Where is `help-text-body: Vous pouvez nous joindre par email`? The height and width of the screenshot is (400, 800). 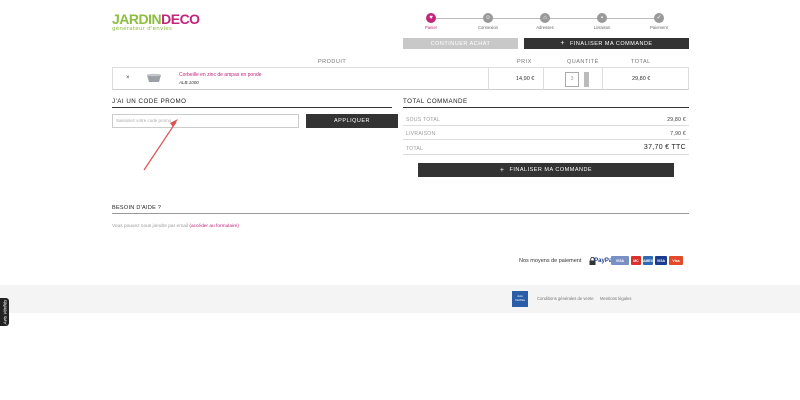
help-text-body: Vous pouvez nous joindre par email is located at coordinates (151, 226).